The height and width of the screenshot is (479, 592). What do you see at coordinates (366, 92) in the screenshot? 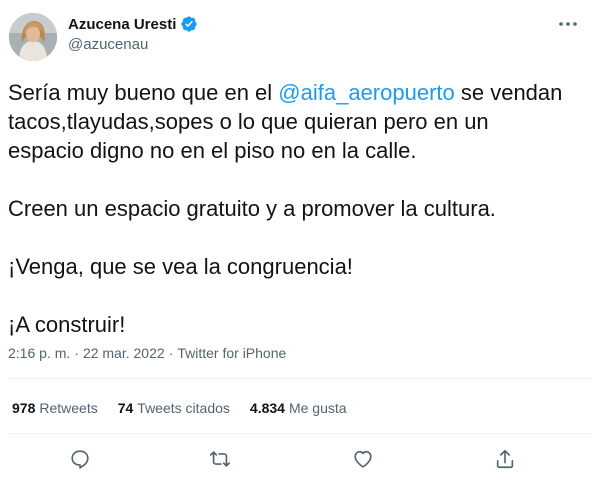
I see `mention-link: @aifa_aeropuerto` at bounding box center [366, 92].